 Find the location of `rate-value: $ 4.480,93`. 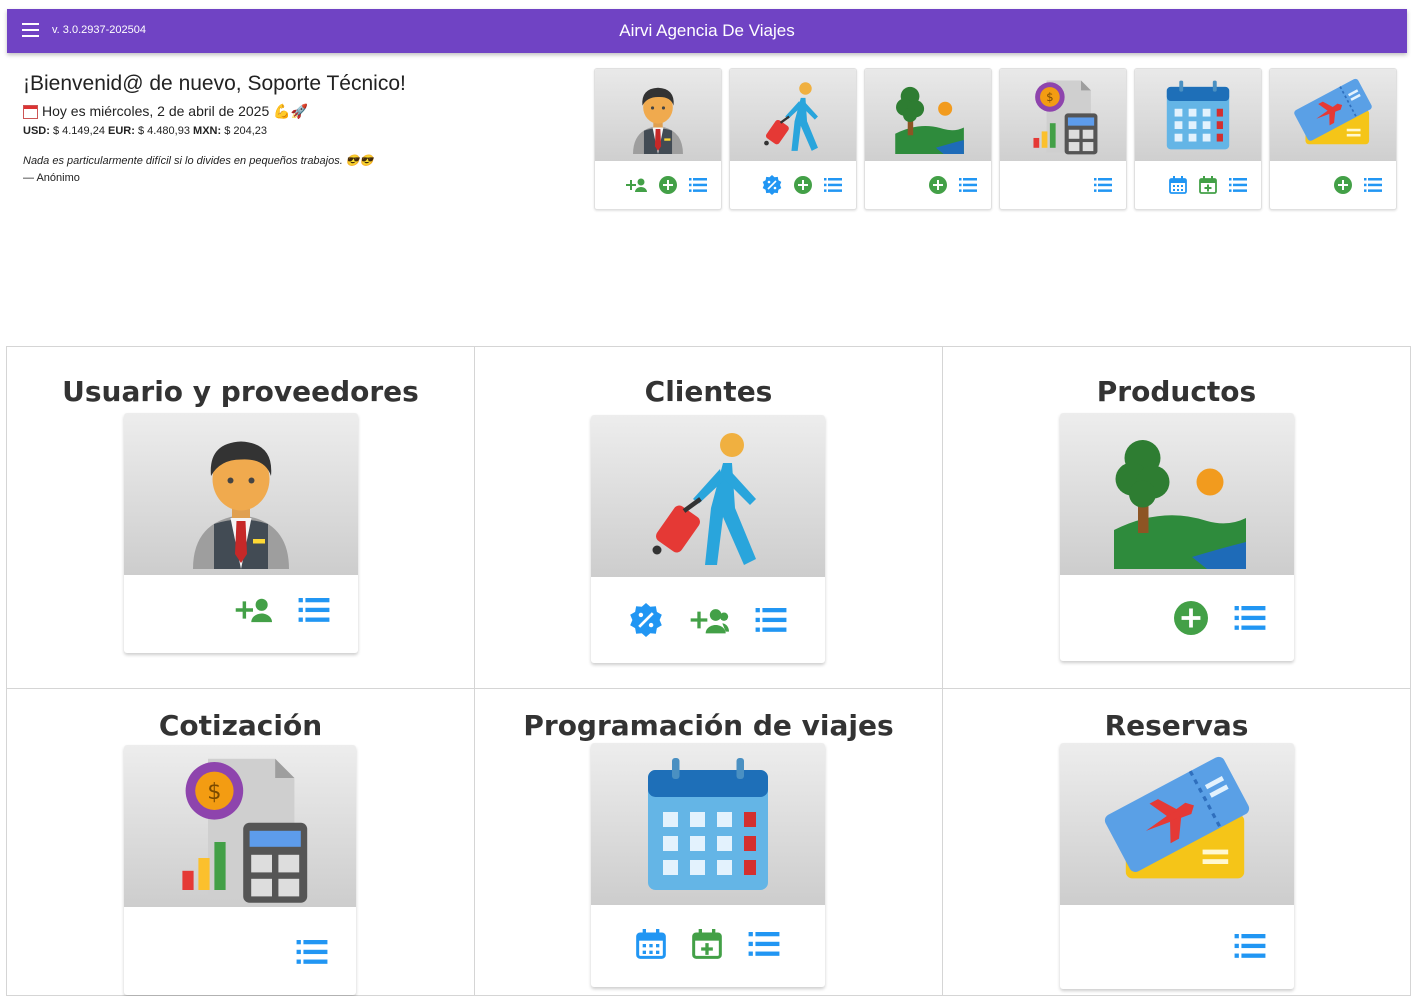

rate-value: $ 4.480,93 is located at coordinates (163, 131).